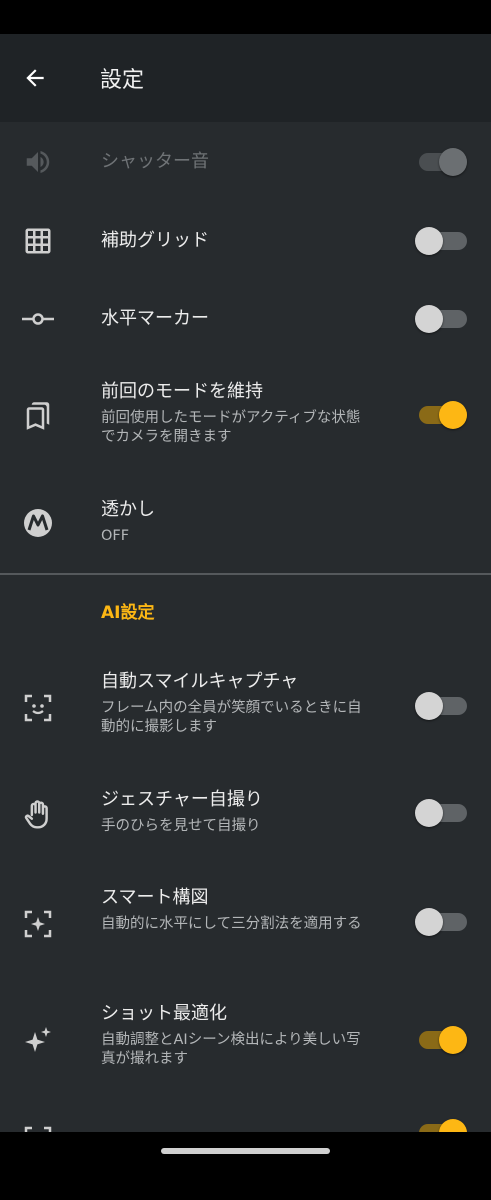 This screenshot has width=491, height=1200. What do you see at coordinates (38, 416) in the screenshot?
I see `bookmarks-icon` at bounding box center [38, 416].